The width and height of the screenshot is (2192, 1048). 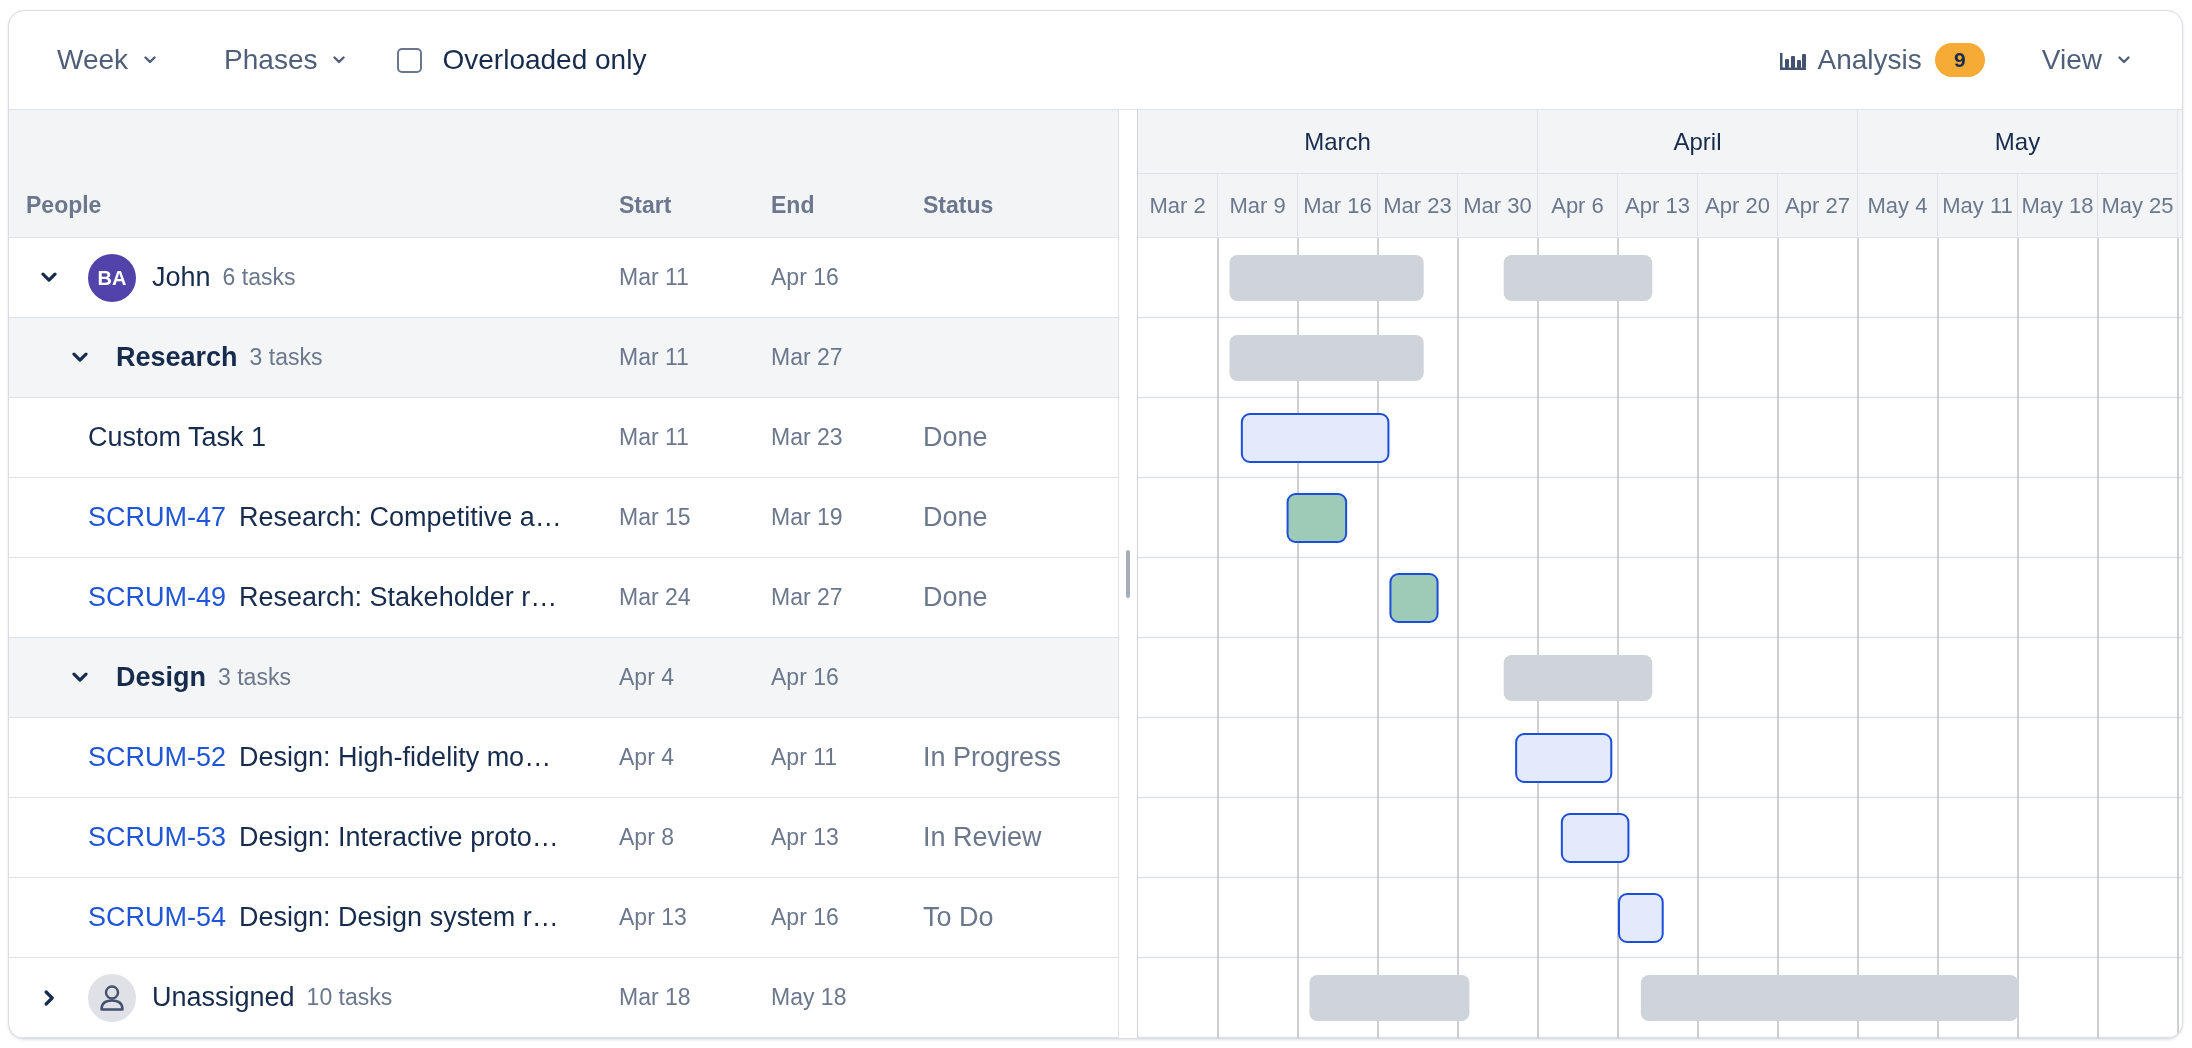 What do you see at coordinates (157, 837) in the screenshot?
I see `issue-link: SCRUM-53` at bounding box center [157, 837].